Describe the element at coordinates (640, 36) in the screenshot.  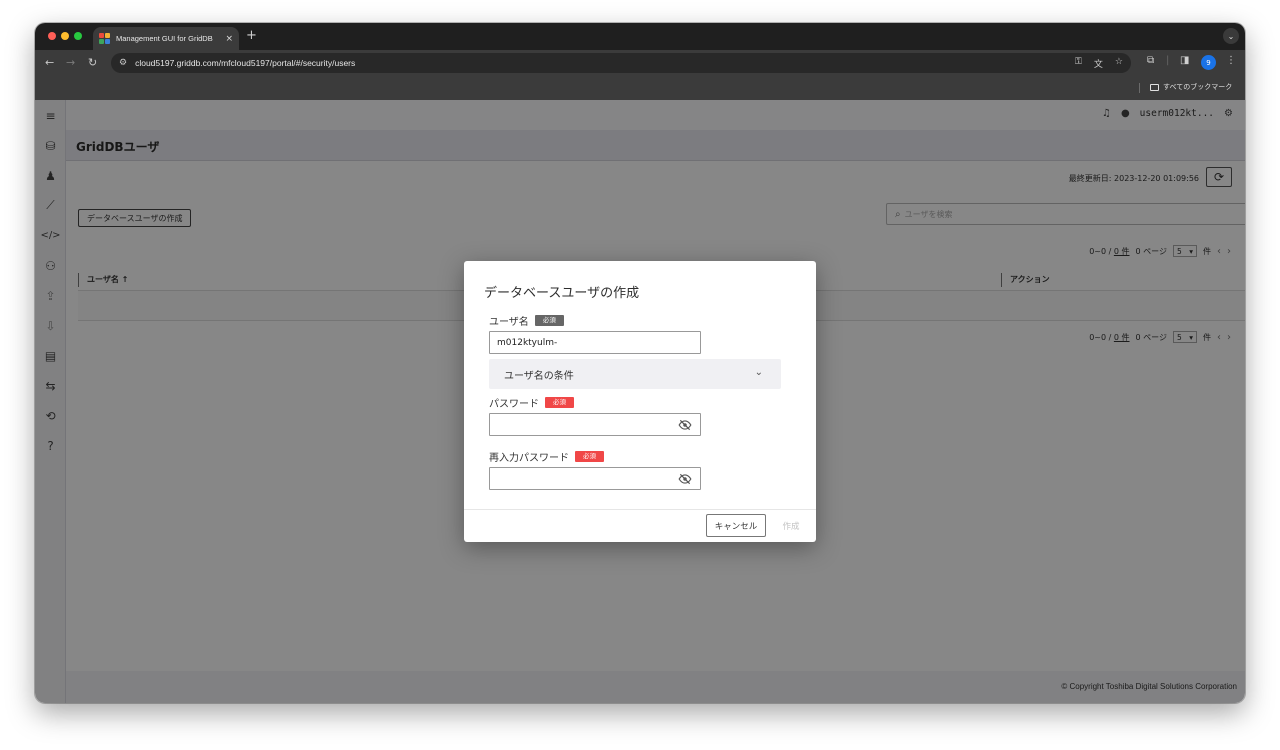
I see `browser-tab-bar: Management GUI for GridDB × + ⌄` at that location.